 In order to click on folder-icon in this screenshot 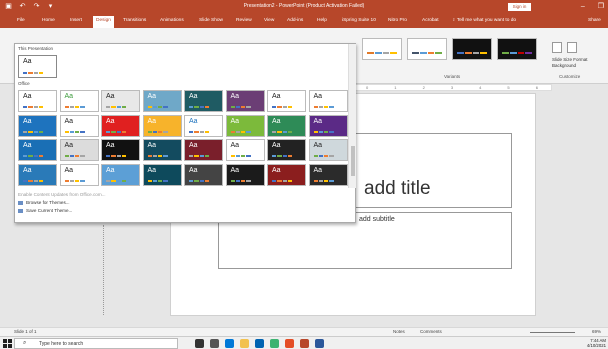, I will do `click(20, 203)`.